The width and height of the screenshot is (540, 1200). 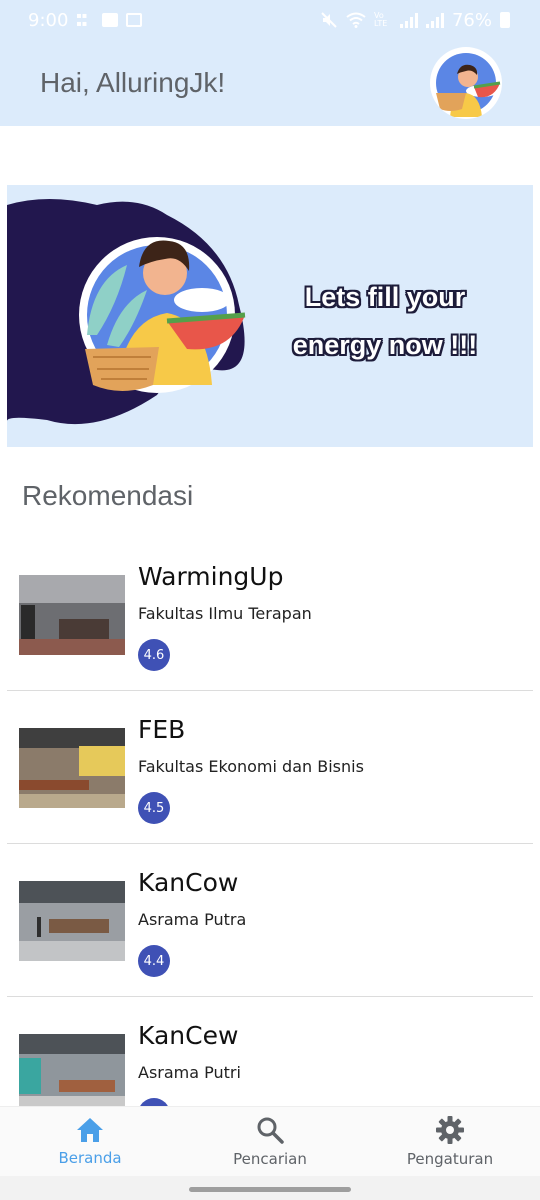 I want to click on status-left: 9:00 ▪▪ ▪▪, so click(x=85, y=20).